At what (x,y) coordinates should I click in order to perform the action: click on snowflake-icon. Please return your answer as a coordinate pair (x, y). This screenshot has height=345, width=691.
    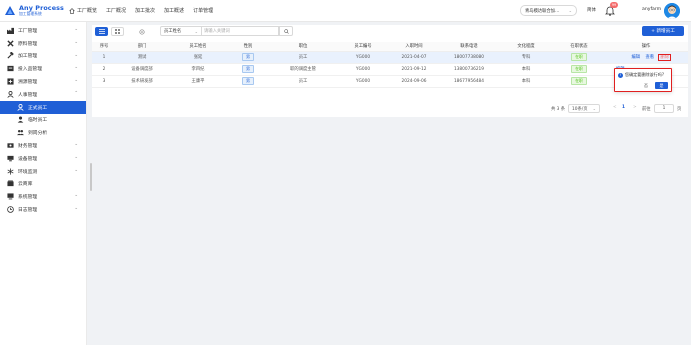
    Looking at the image, I should click on (10, 171).